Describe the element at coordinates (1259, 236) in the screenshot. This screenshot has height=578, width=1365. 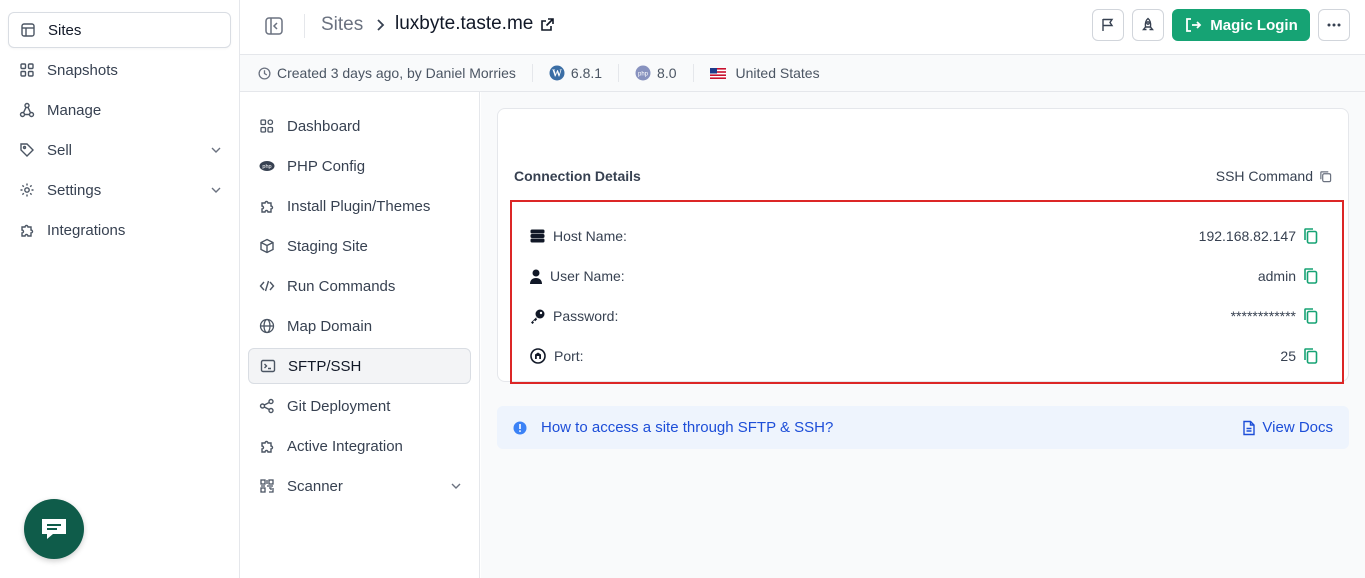
I see `row-value: 192.168.82.147` at that location.